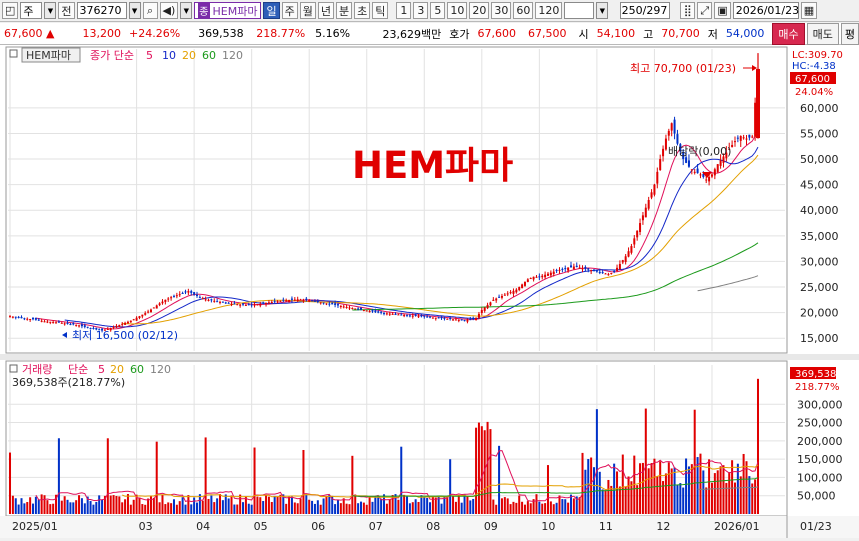  Describe the element at coordinates (822, 33) in the screenshot. I see `sell-button: 매도` at that location.